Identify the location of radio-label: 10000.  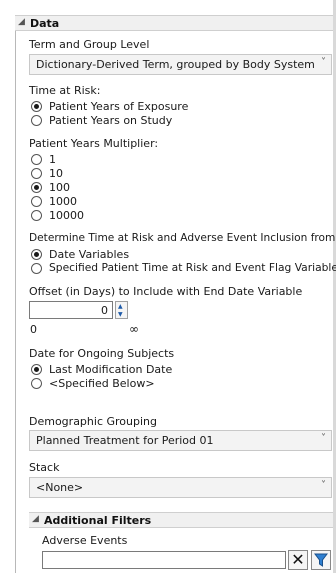
(66, 215).